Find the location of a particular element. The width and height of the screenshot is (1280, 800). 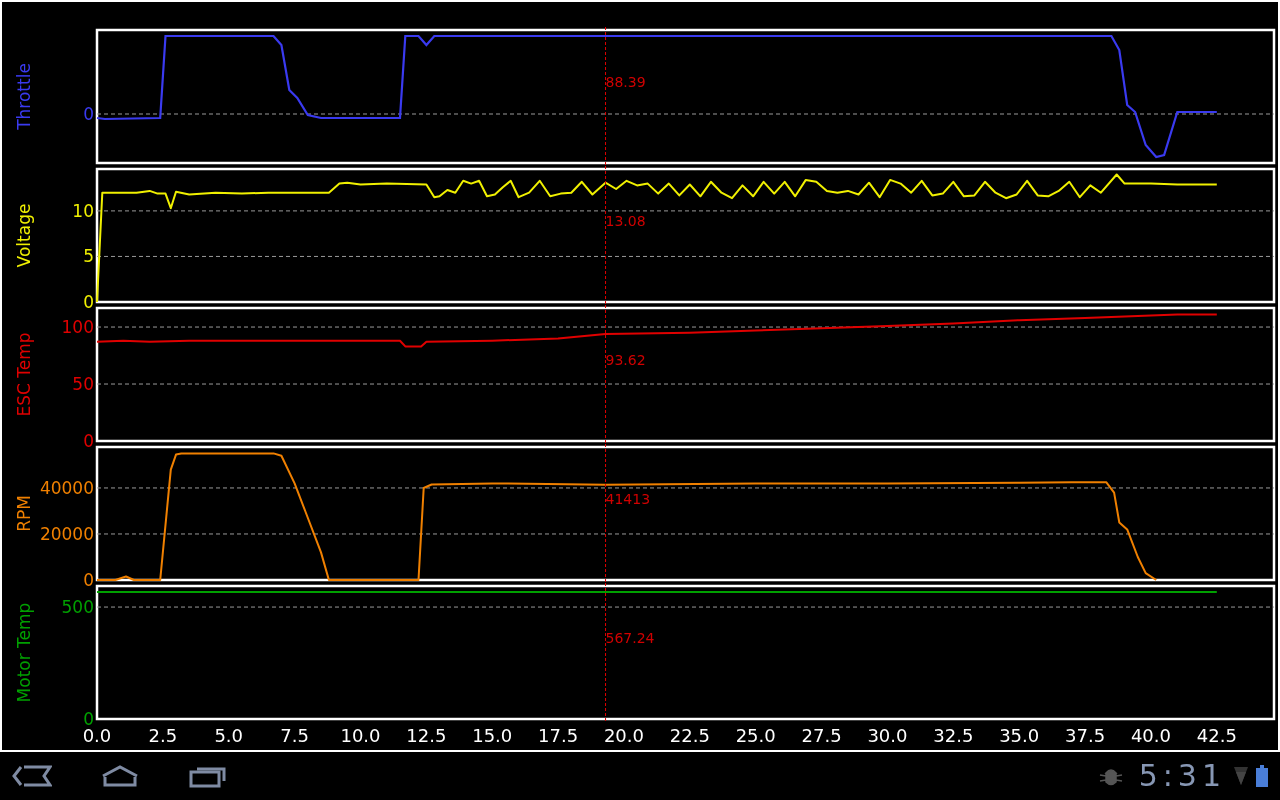

axis-tick-label: 25.0 is located at coordinates (755, 735).